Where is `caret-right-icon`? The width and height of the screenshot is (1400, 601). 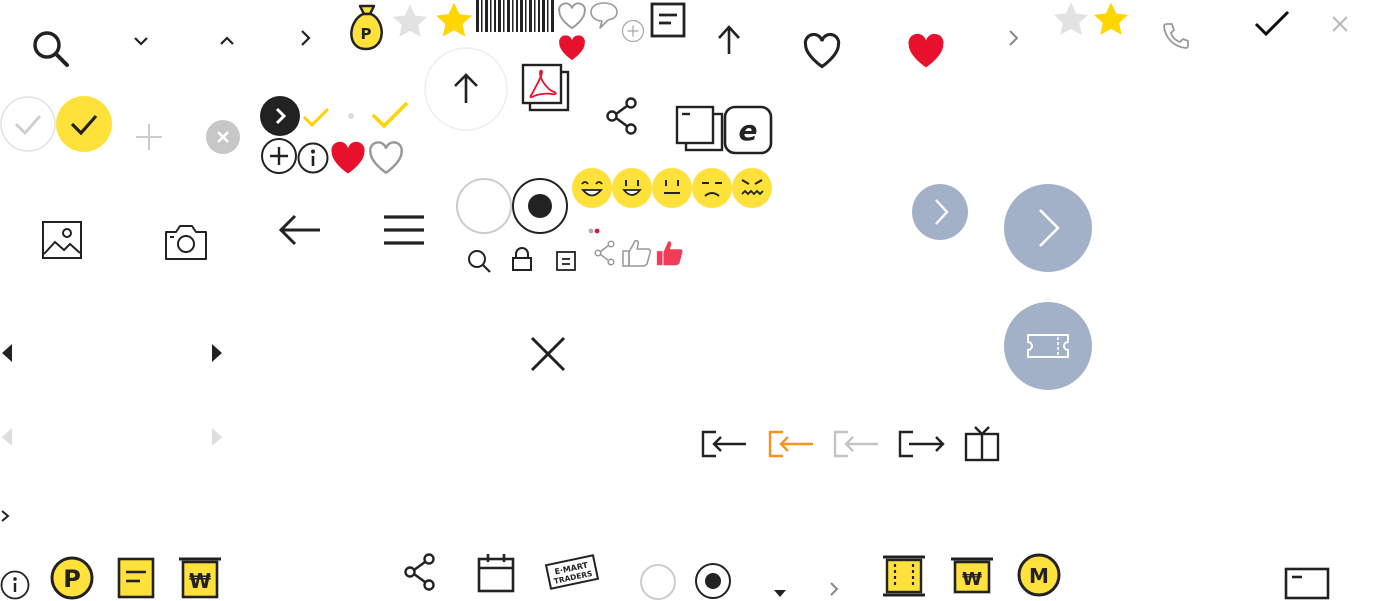 caret-right-icon is located at coordinates (217, 353).